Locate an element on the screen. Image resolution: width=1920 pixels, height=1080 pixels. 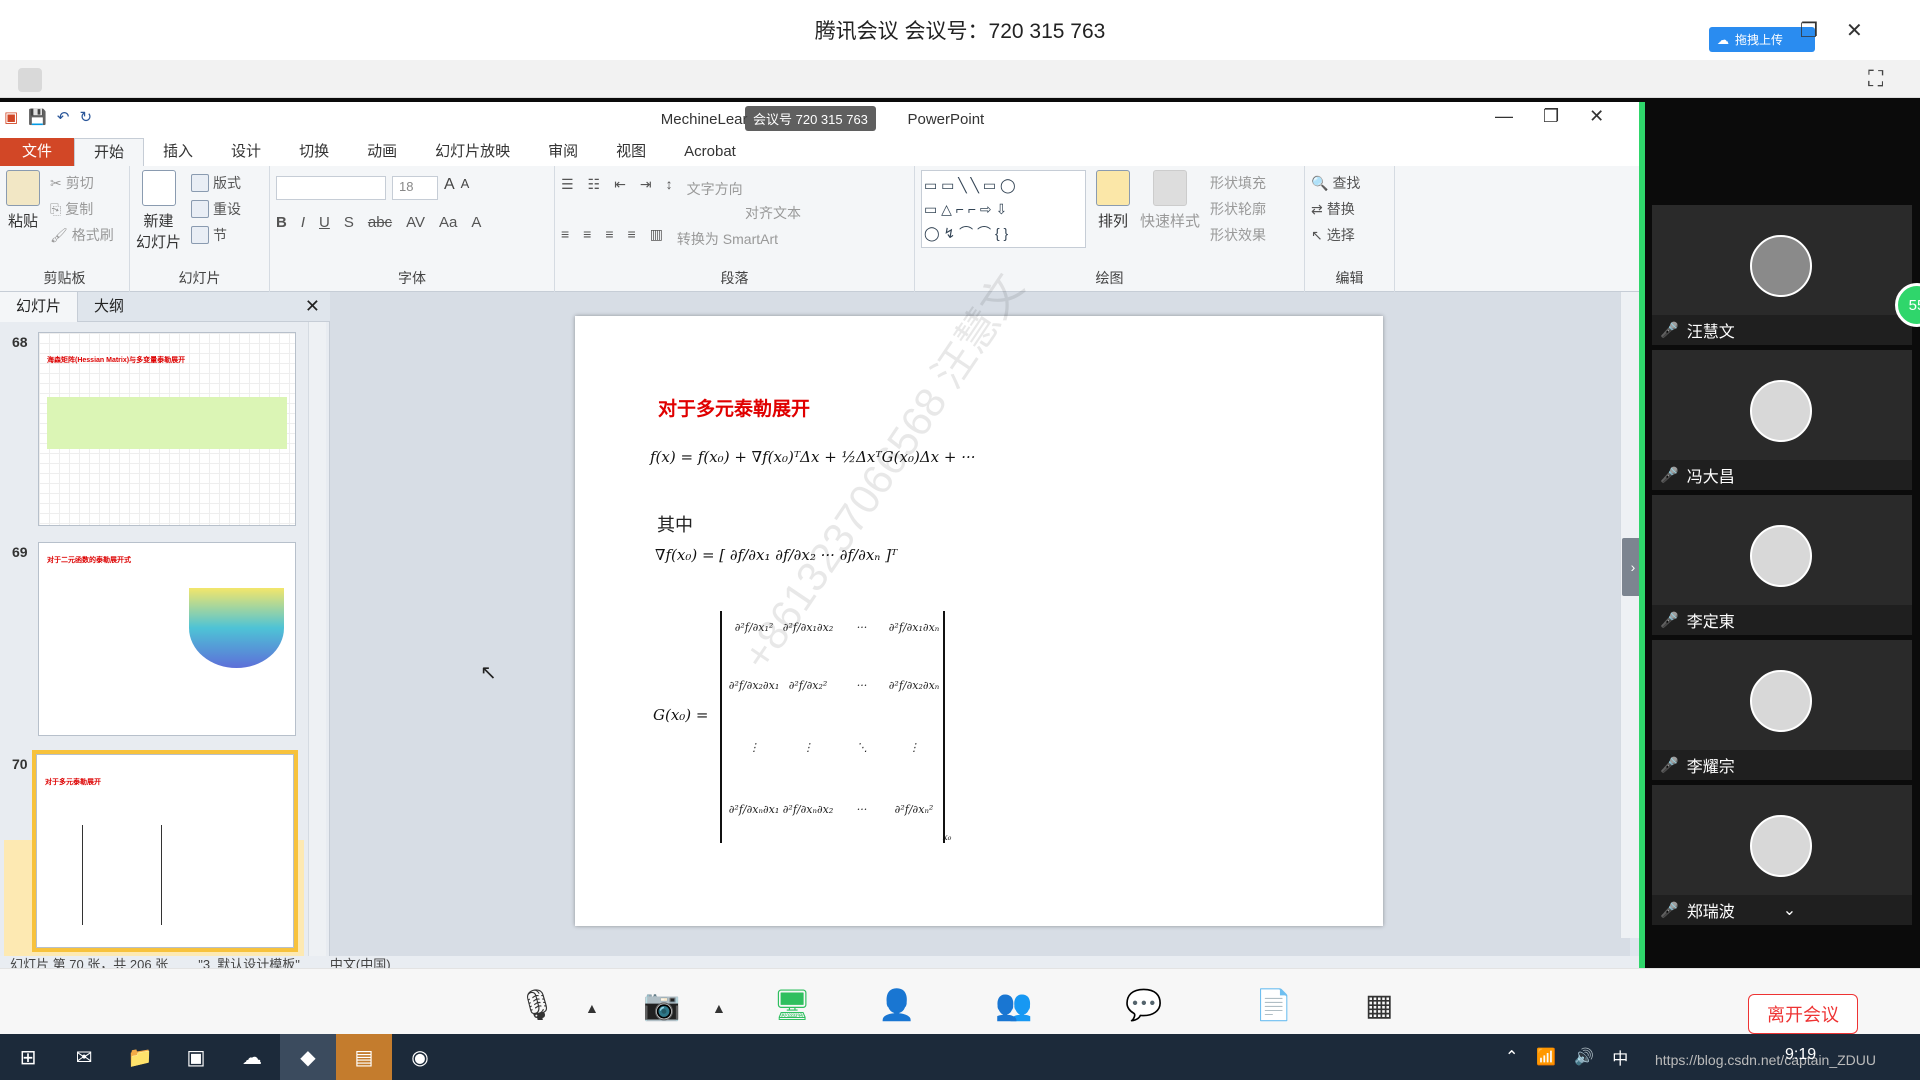
chrome-icon: ◉ is located at coordinates (420, 1057).